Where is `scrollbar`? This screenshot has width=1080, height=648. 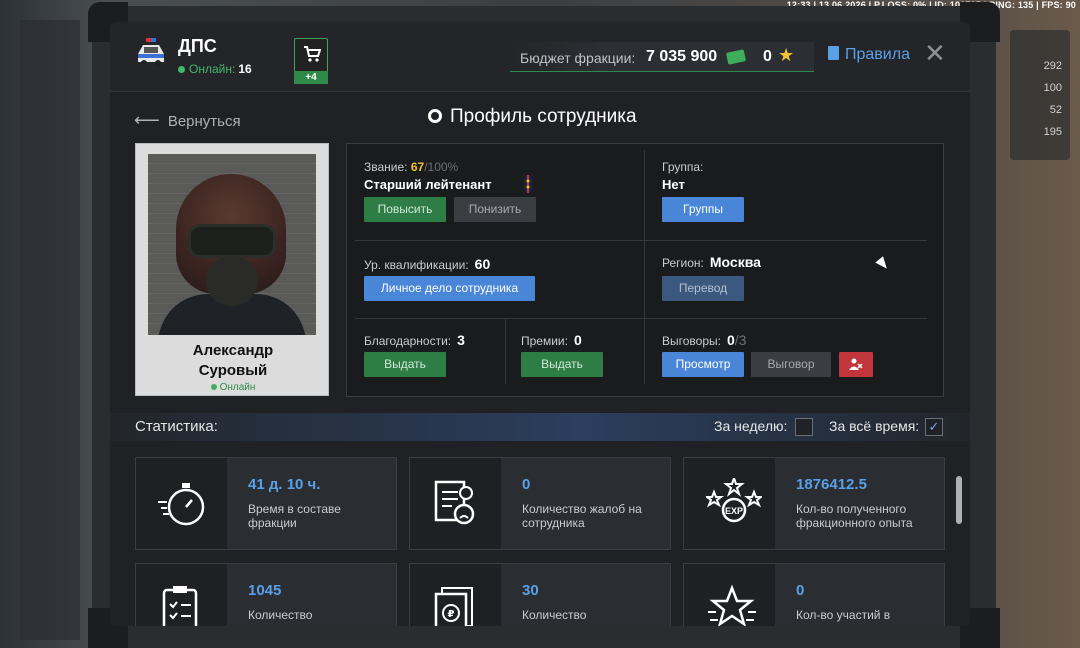 scrollbar is located at coordinates (959, 500).